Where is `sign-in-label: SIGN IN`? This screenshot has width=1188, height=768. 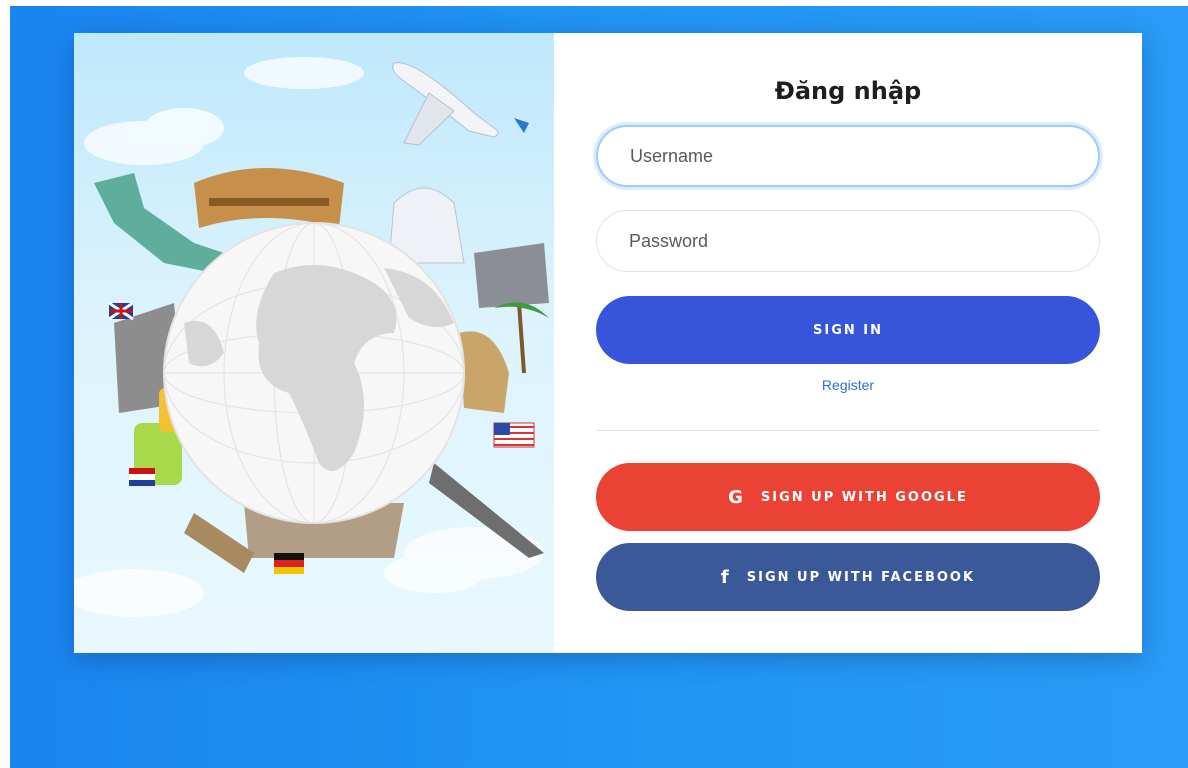 sign-in-label: SIGN IN is located at coordinates (848, 330).